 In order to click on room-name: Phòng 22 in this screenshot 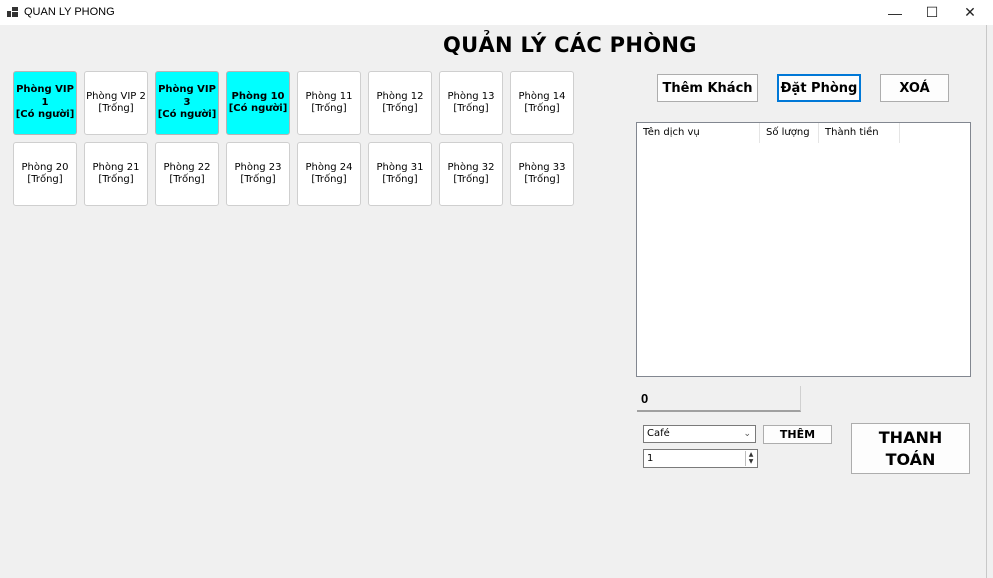, I will do `click(187, 167)`.